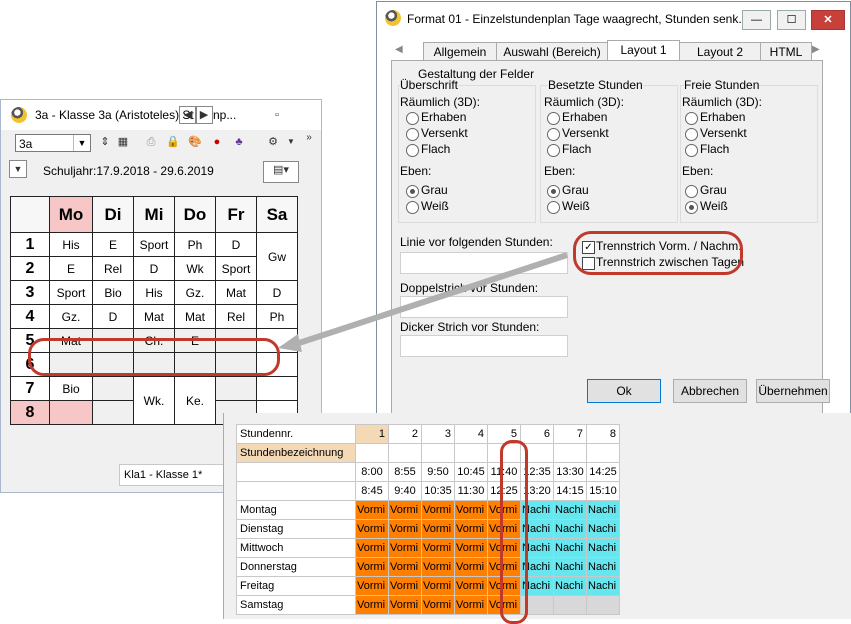 This screenshot has height=624, width=851. I want to click on arrow-head-icon, so click(290, 343).